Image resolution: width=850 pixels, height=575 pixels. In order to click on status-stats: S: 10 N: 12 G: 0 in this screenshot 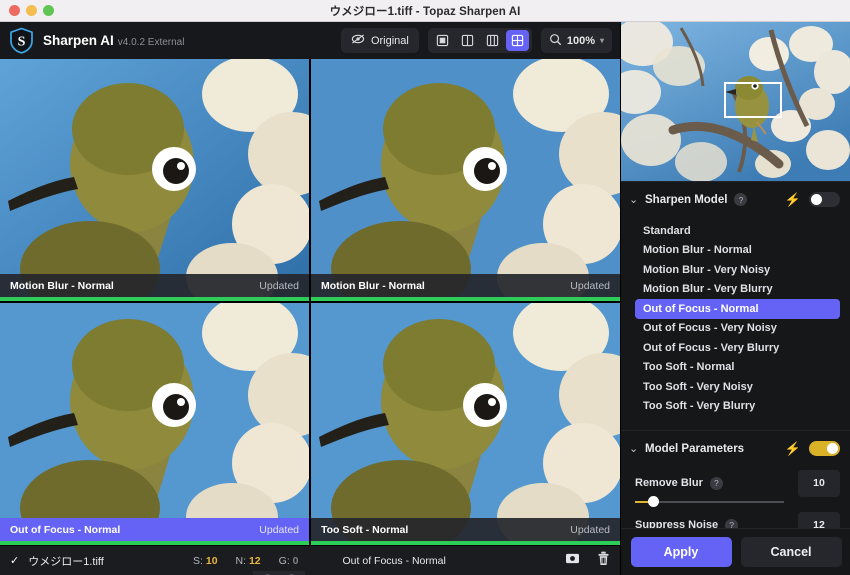, I will do `click(246, 561)`.